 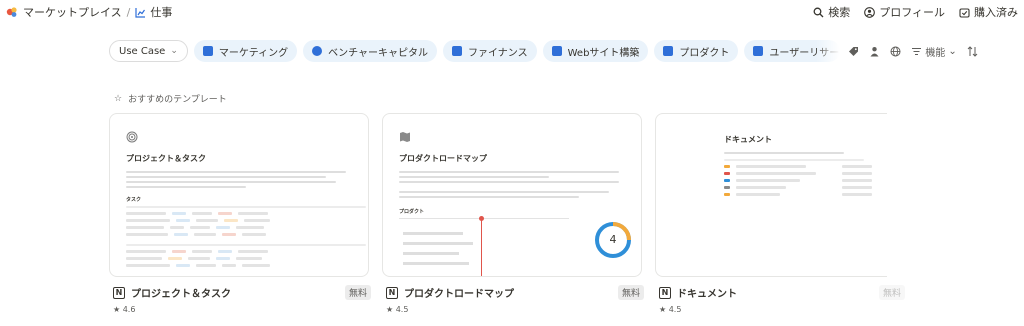 I want to click on purchased-label: 購入済み, so click(x=996, y=12).